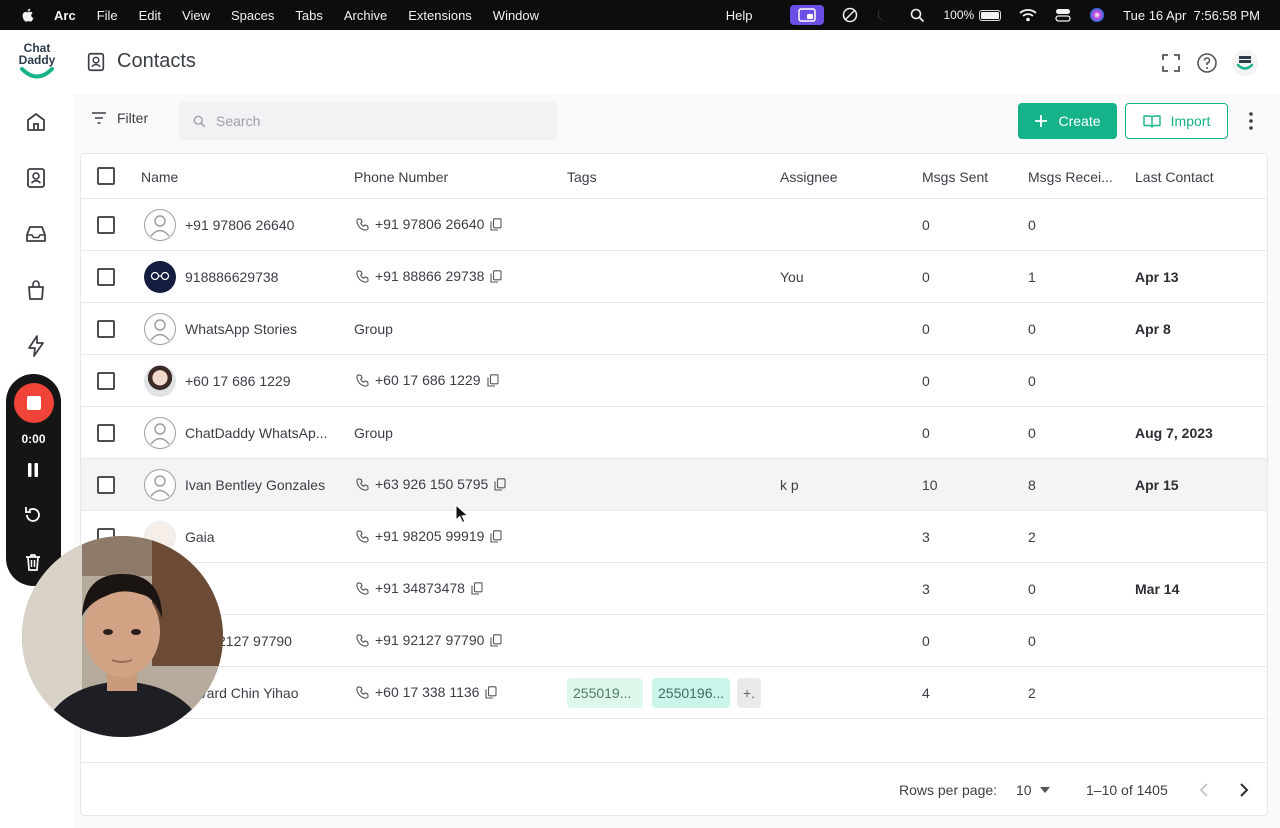 The height and width of the screenshot is (828, 1280). Describe the element at coordinates (1207, 63) in the screenshot. I see `help-icon` at that location.